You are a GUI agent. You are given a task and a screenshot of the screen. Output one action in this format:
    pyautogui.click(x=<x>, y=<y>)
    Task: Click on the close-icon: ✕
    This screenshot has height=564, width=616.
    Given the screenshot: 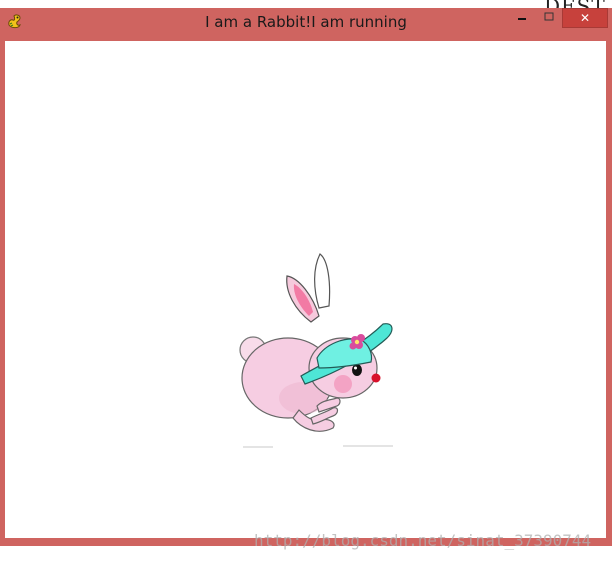 What is the action you would take?
    pyautogui.click(x=585, y=18)
    